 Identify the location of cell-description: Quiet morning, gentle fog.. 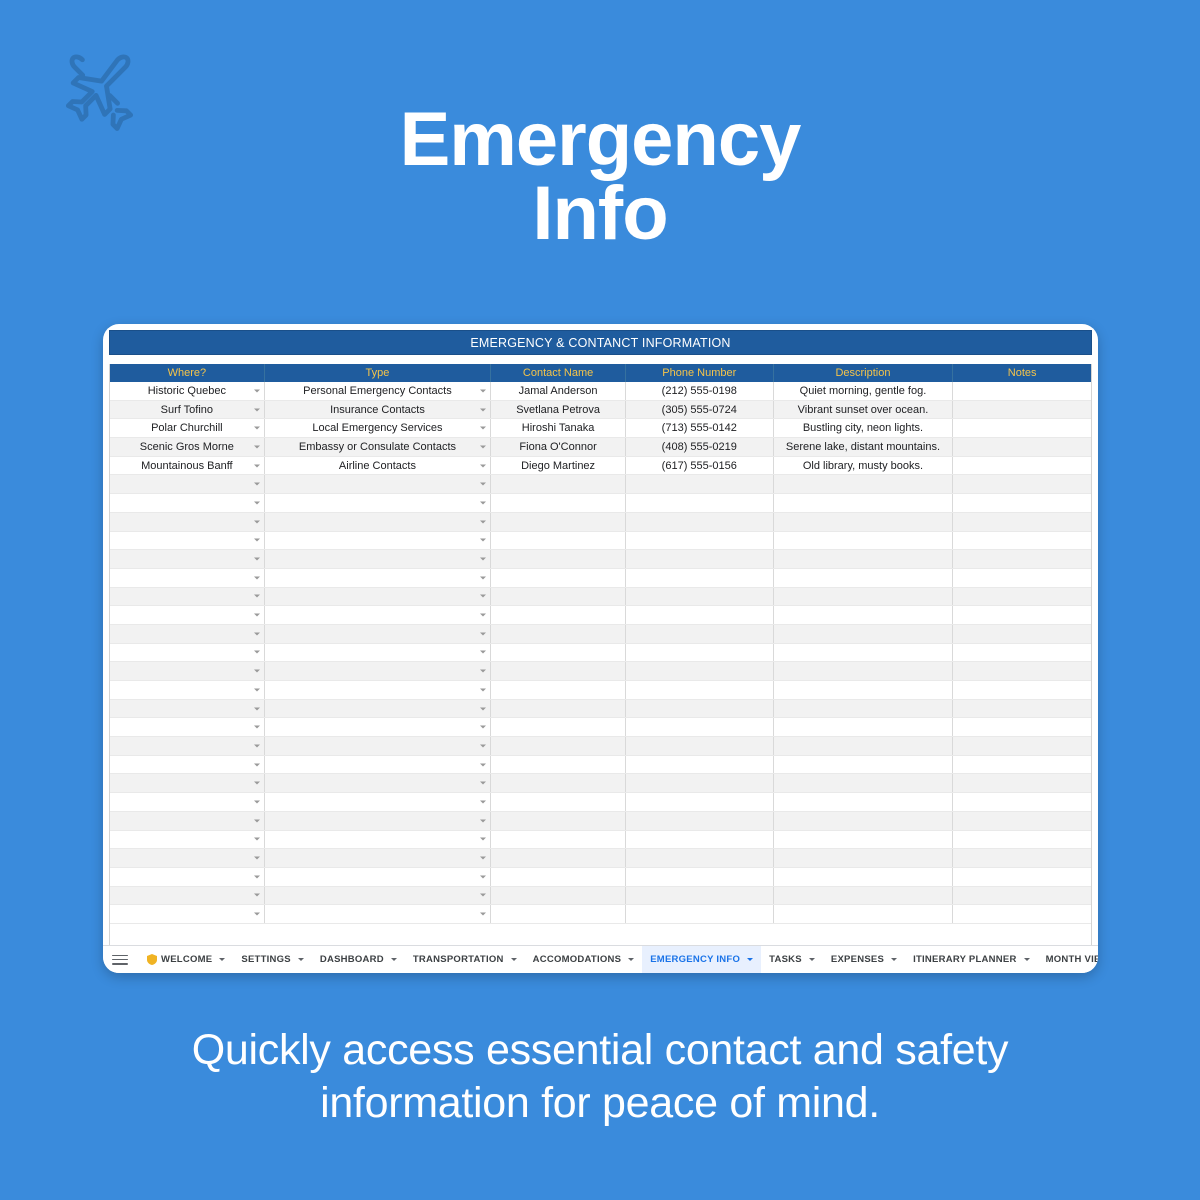
(864, 391).